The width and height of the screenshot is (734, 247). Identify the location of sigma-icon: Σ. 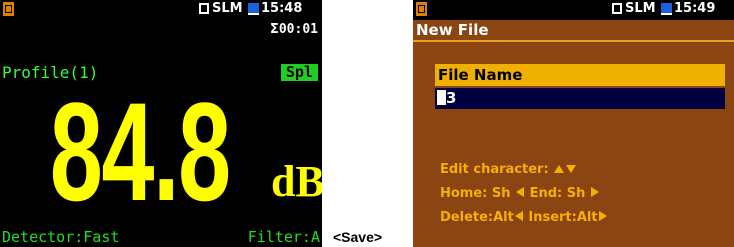
(274, 29).